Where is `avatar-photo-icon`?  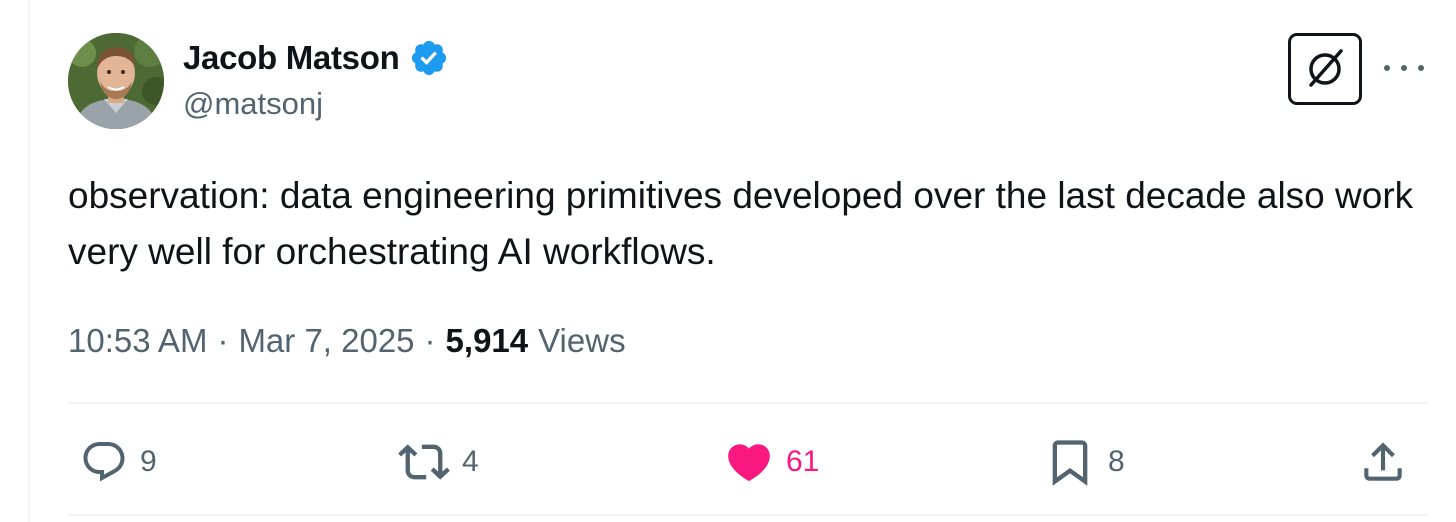 avatar-photo-icon is located at coordinates (116, 81).